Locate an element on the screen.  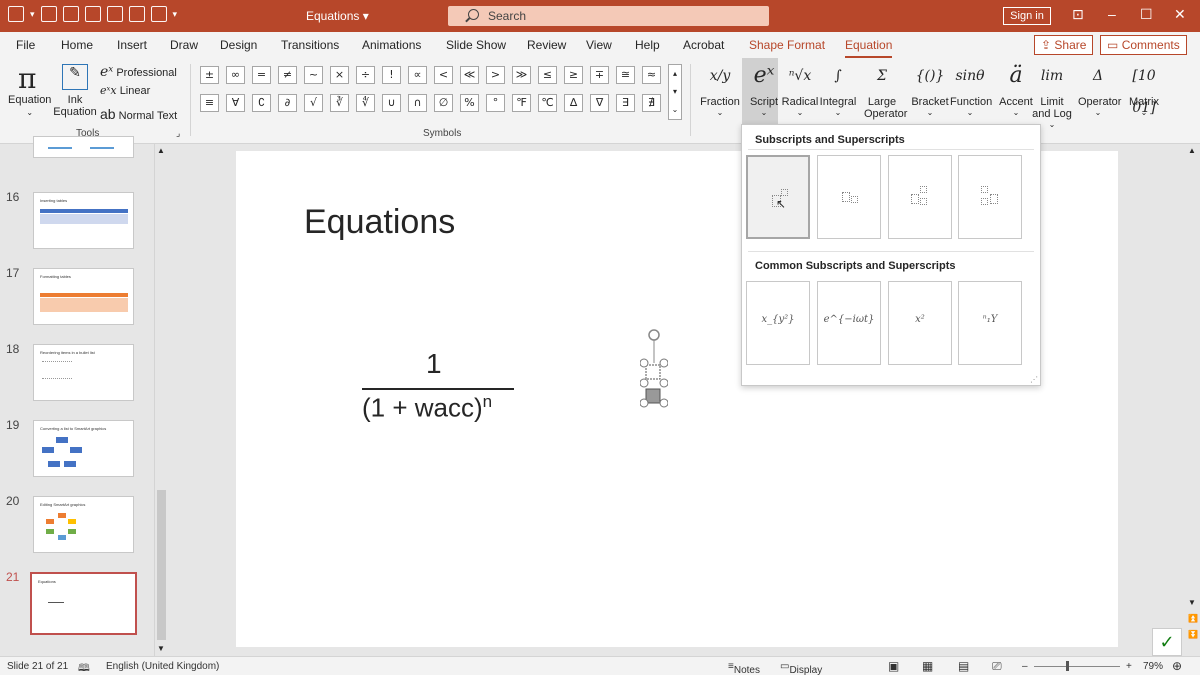
professional-button: eˣ Professional is located at coordinates (138, 72).